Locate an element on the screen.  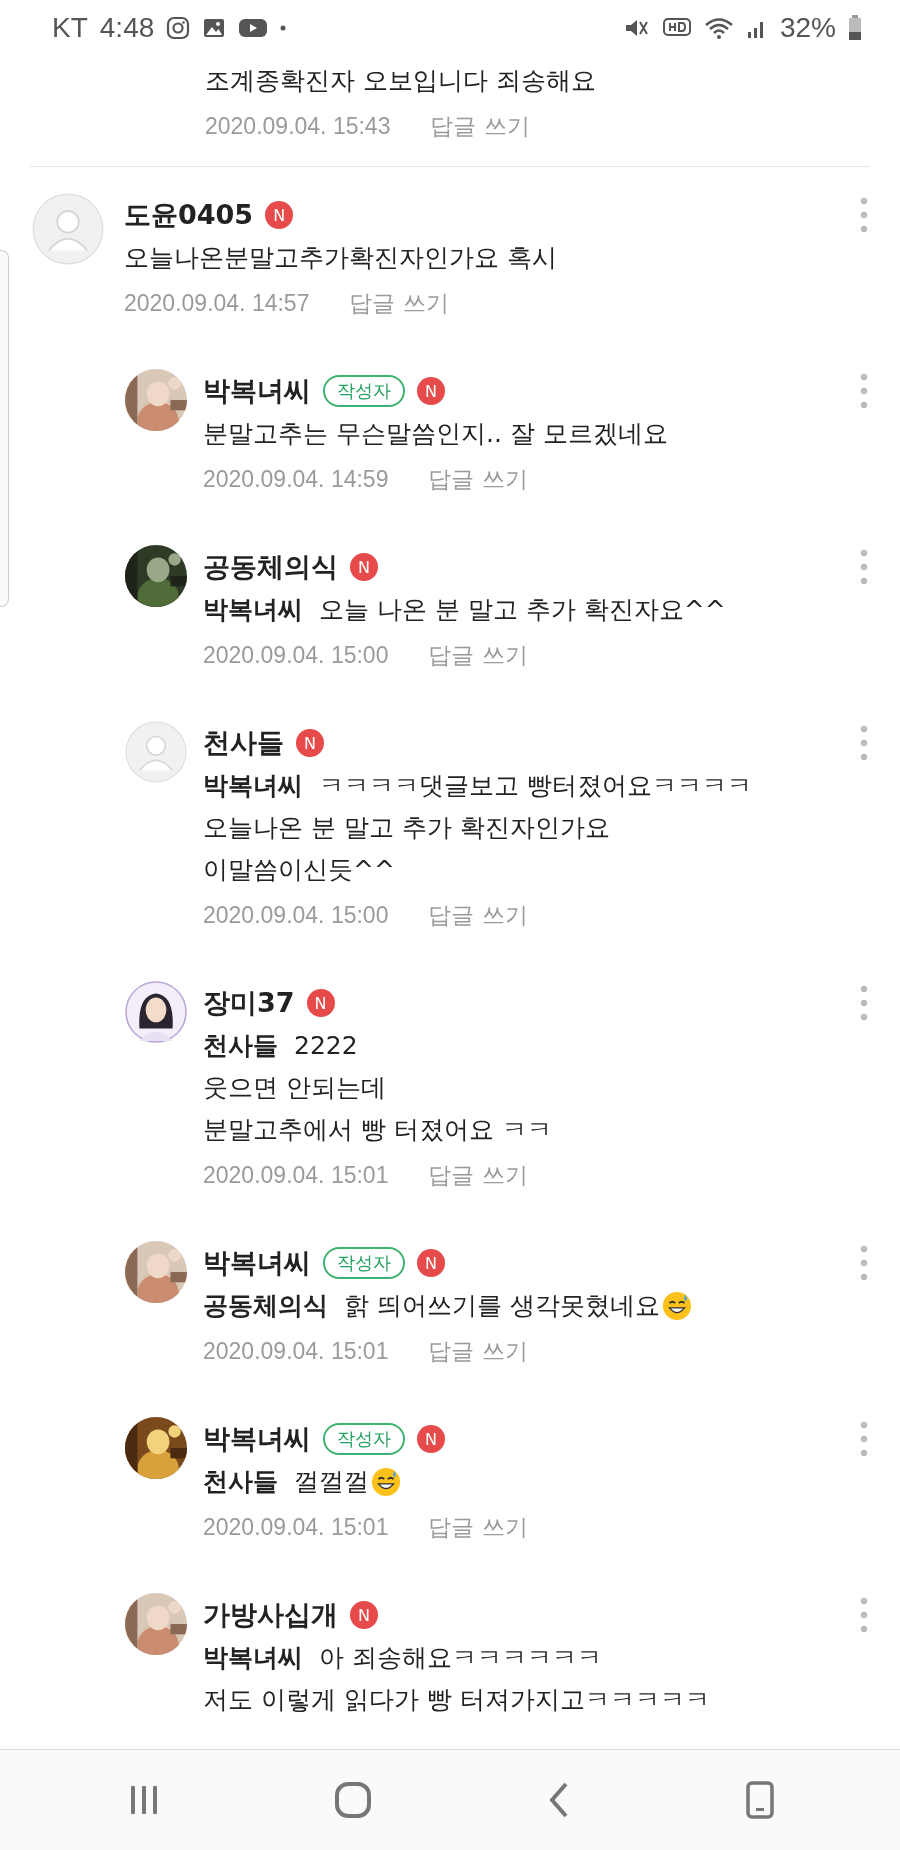
dot-icon is located at coordinates (283, 28).